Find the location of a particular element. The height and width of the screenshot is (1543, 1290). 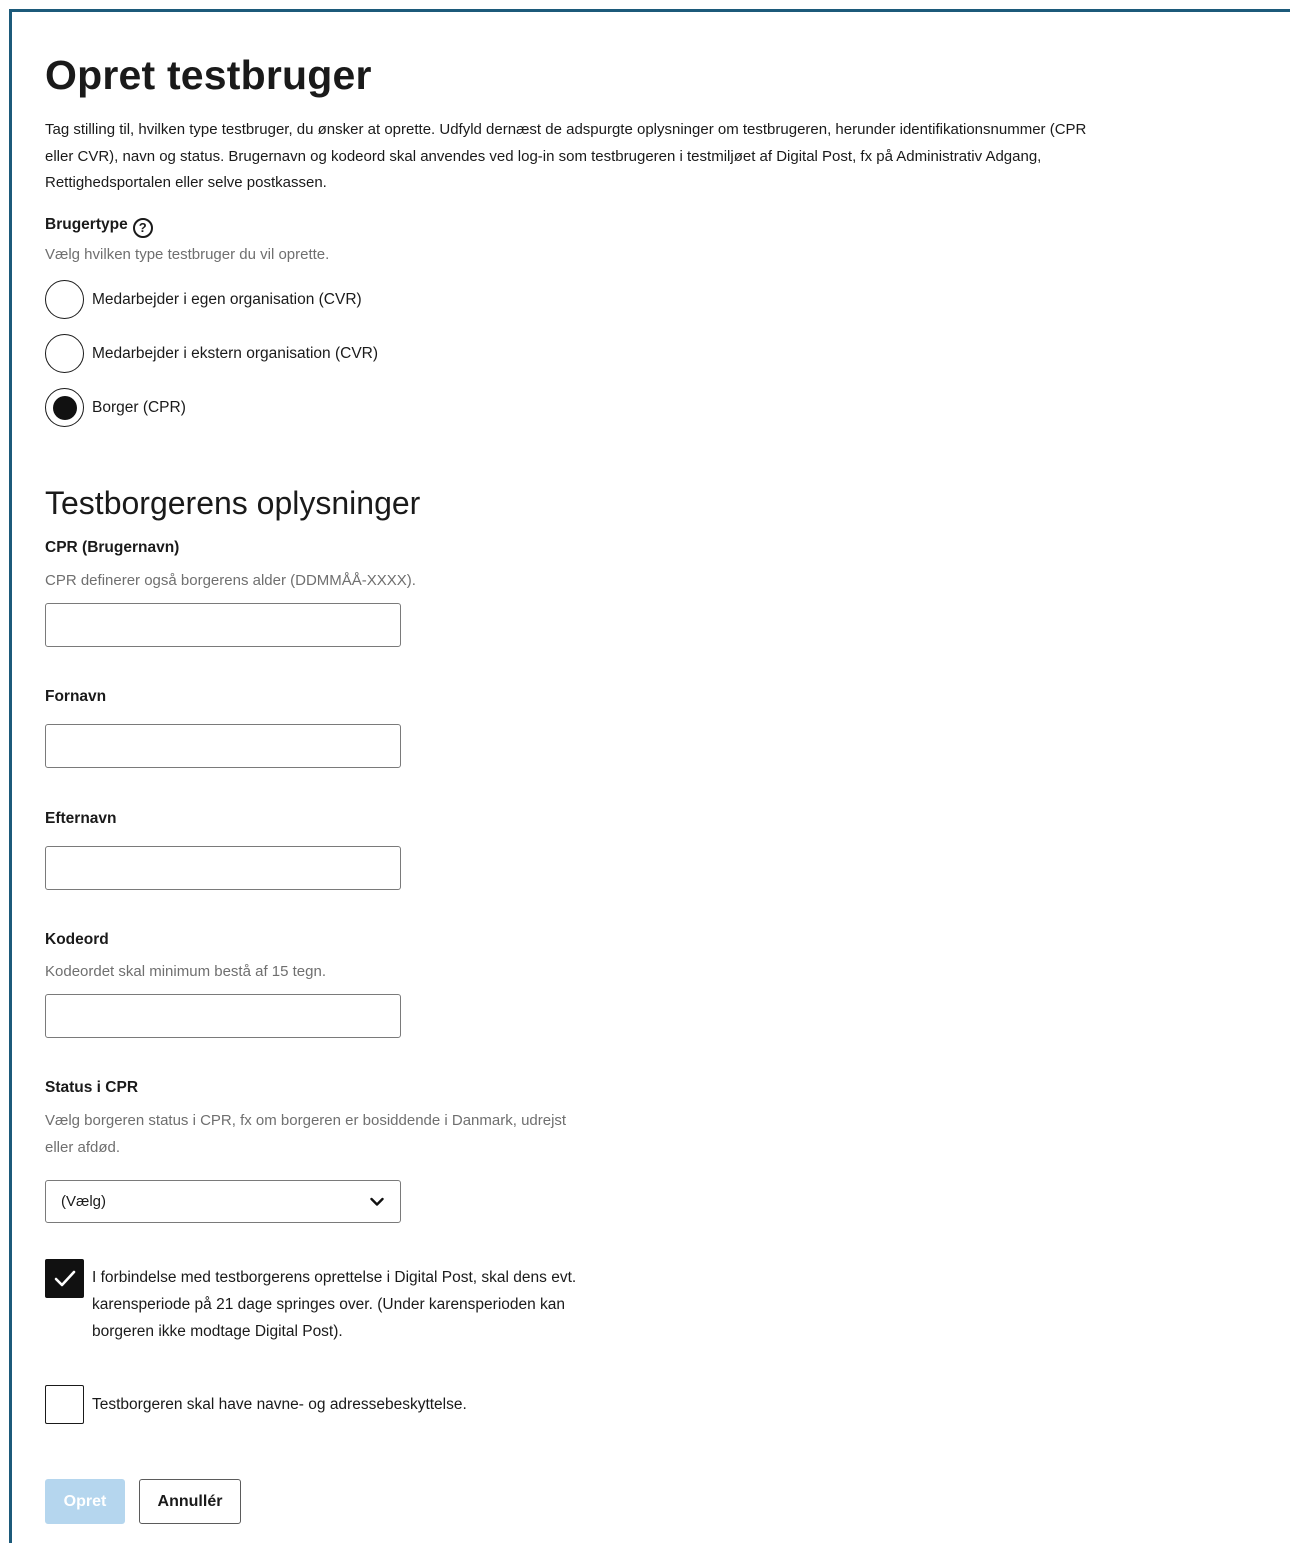

user-type-label-text: Brugertype is located at coordinates (86, 224).